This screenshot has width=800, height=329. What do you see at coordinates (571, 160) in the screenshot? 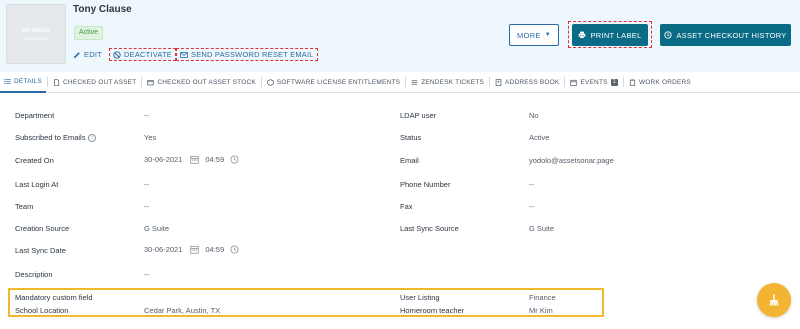
I see `field-value-email: yodolo@assetsonar.page` at bounding box center [571, 160].